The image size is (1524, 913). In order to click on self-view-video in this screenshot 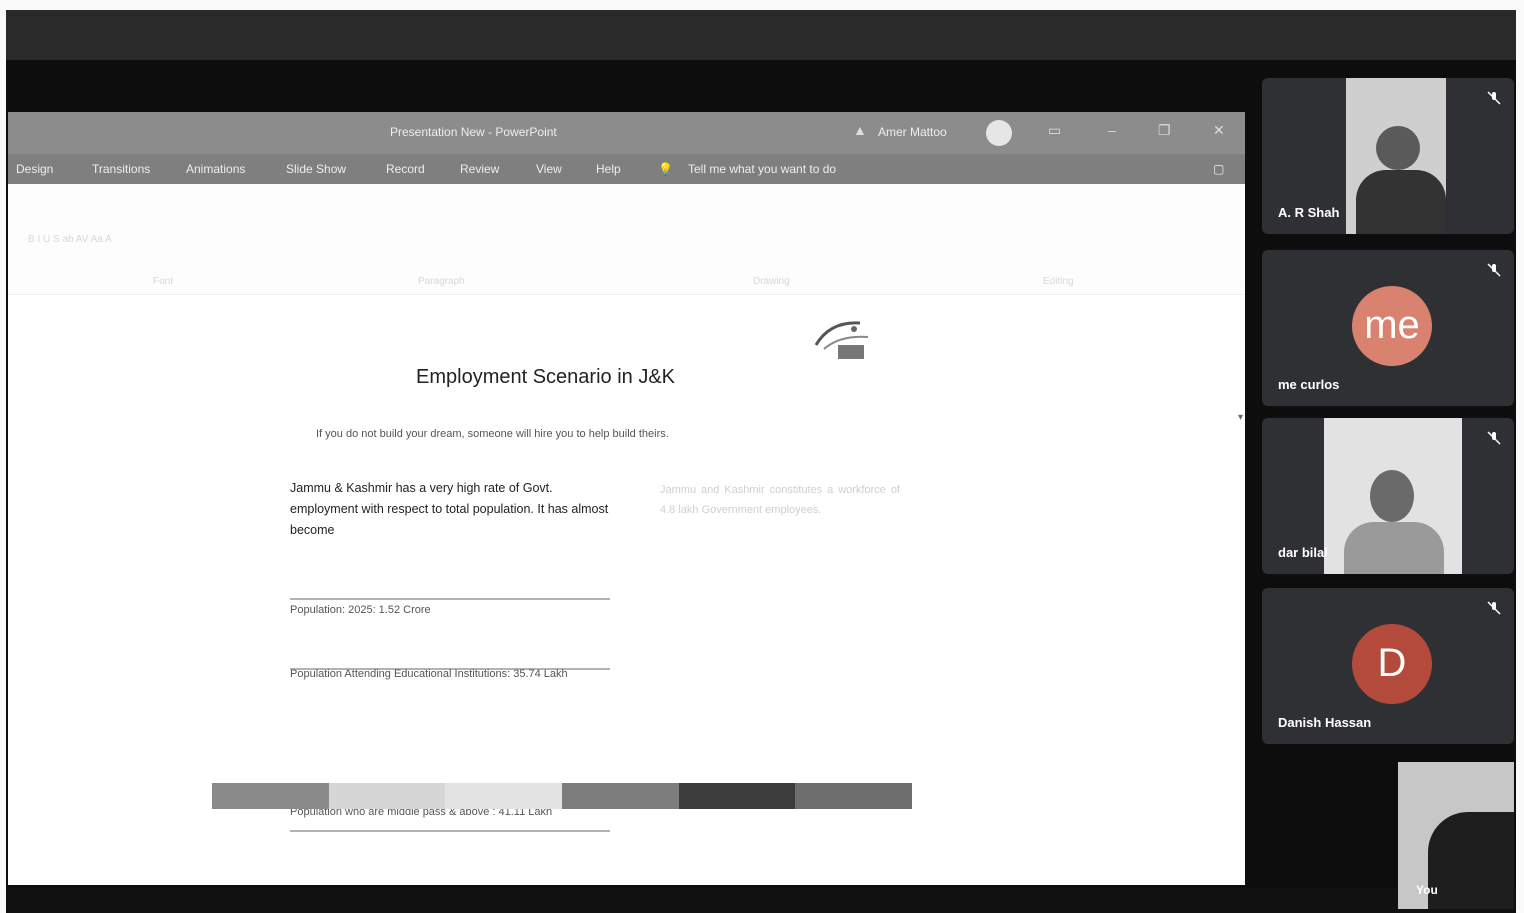, I will do `click(1471, 860)`.